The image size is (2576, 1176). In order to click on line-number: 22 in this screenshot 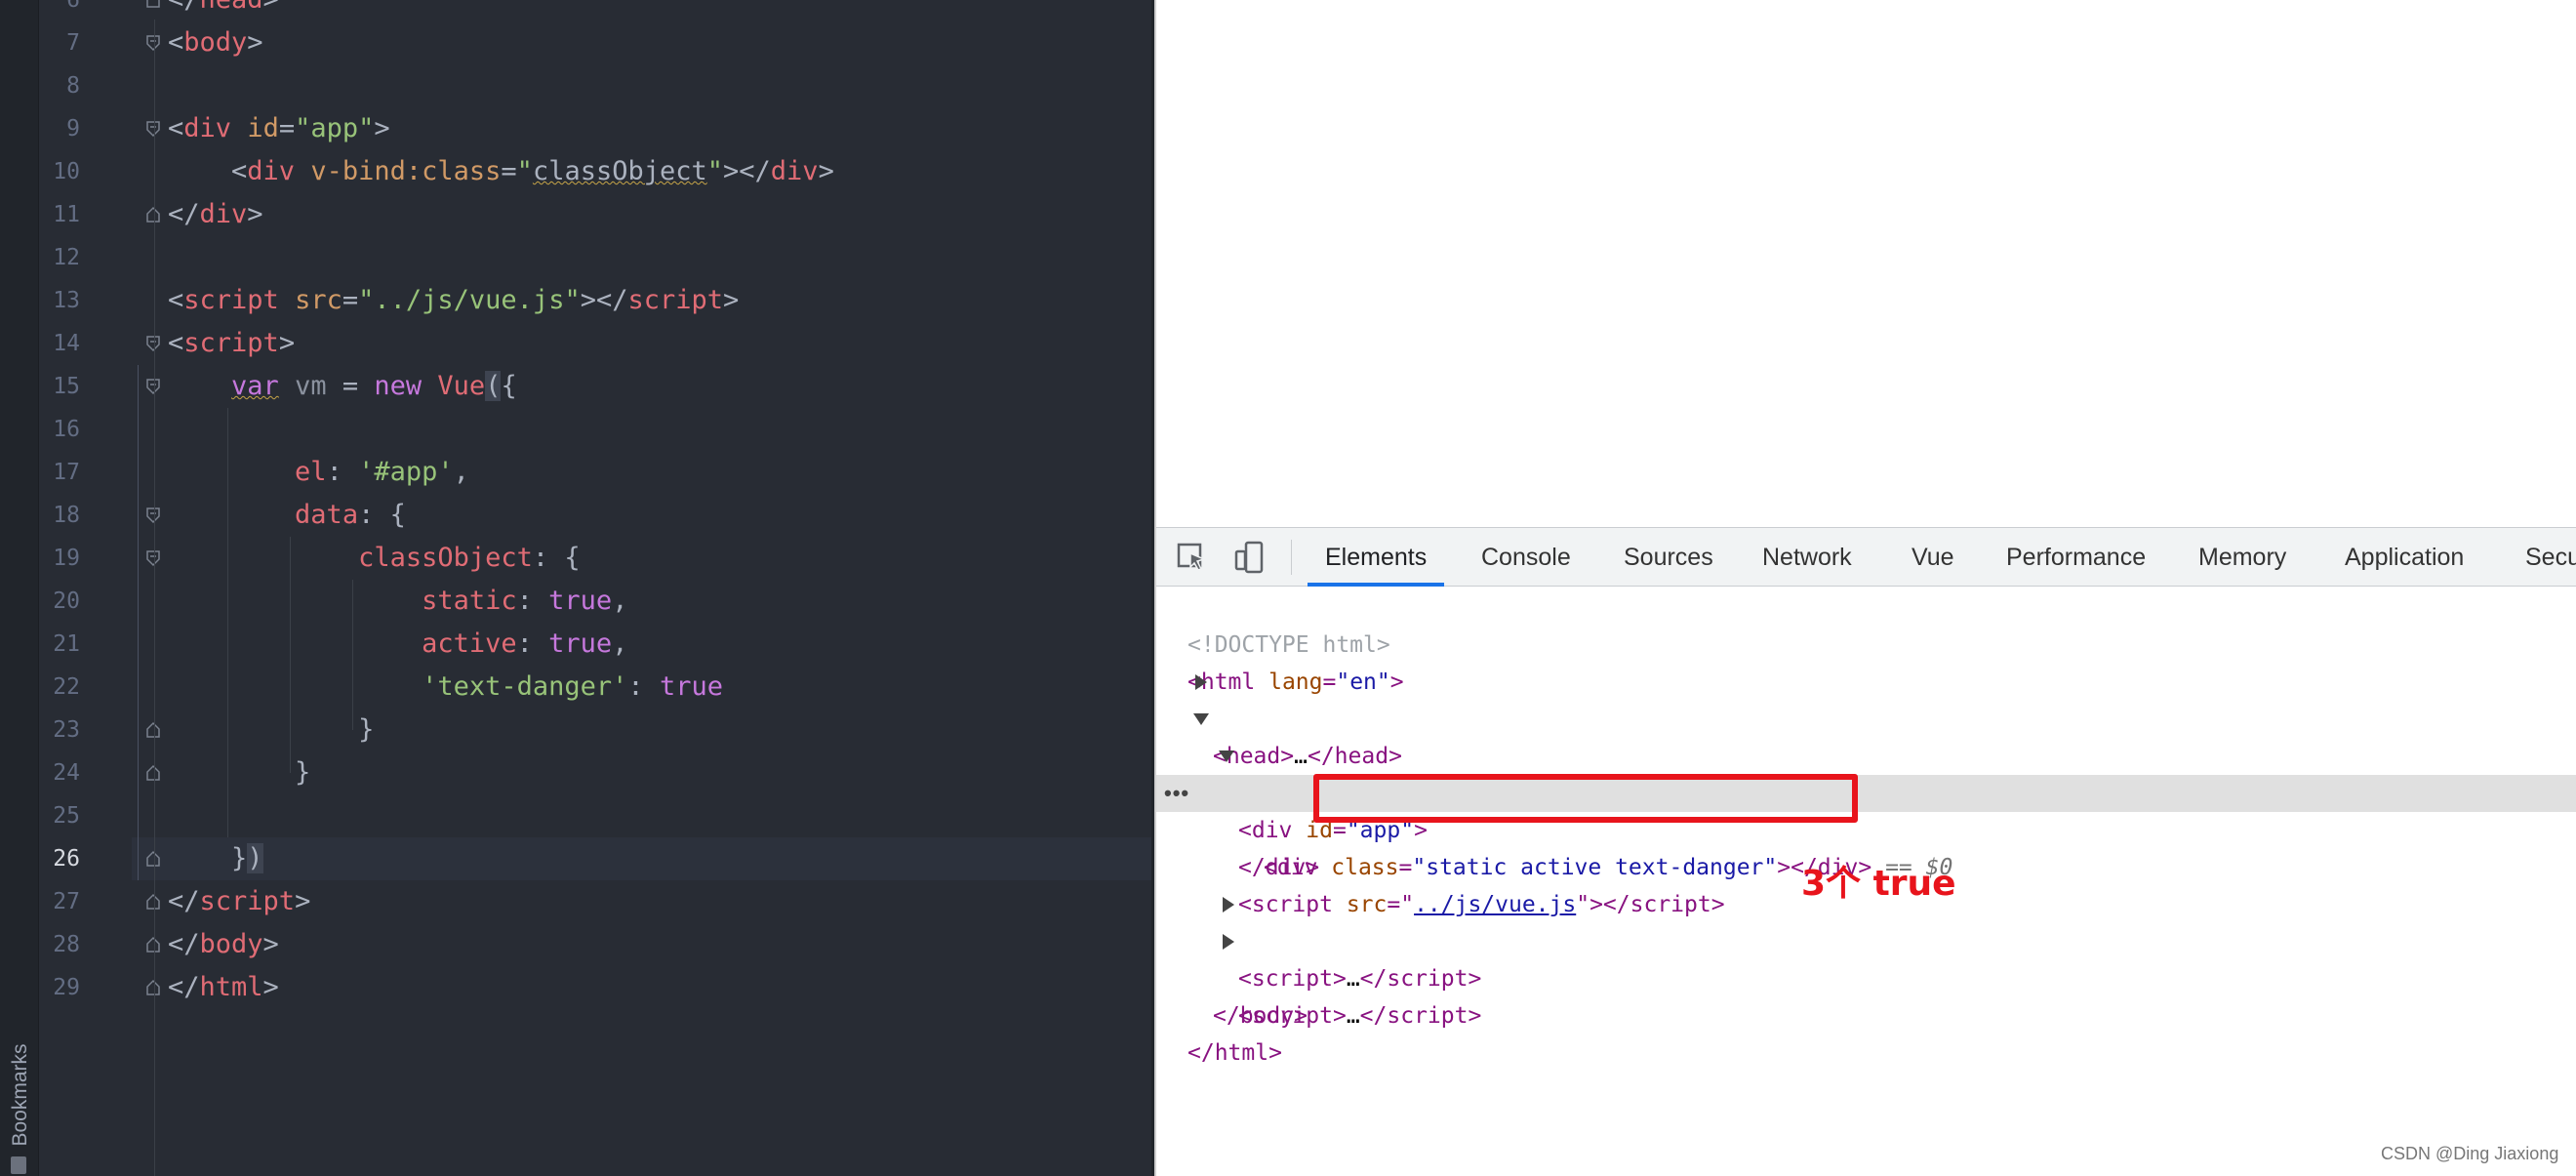, I will do `click(66, 687)`.